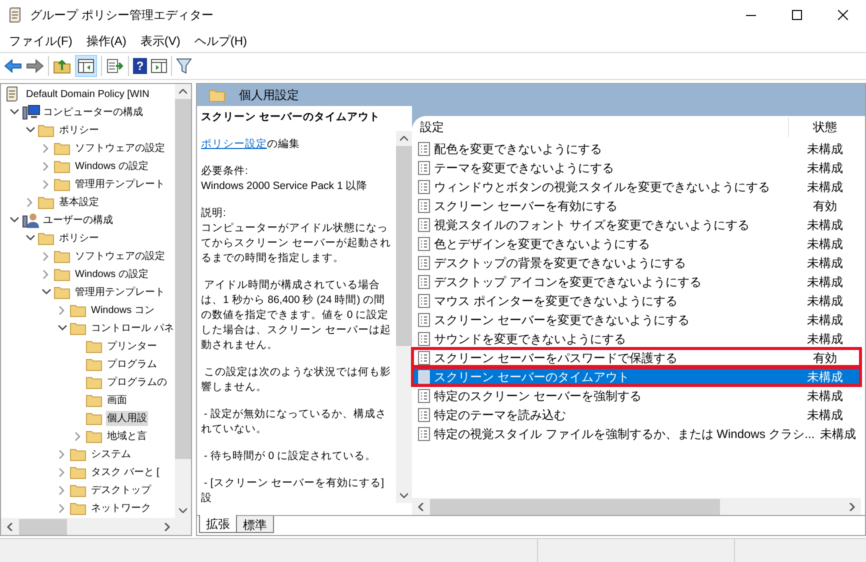  Describe the element at coordinates (636, 414) in the screenshot. I see `list-row: 特定のテーマを読み込む 未構成` at that location.